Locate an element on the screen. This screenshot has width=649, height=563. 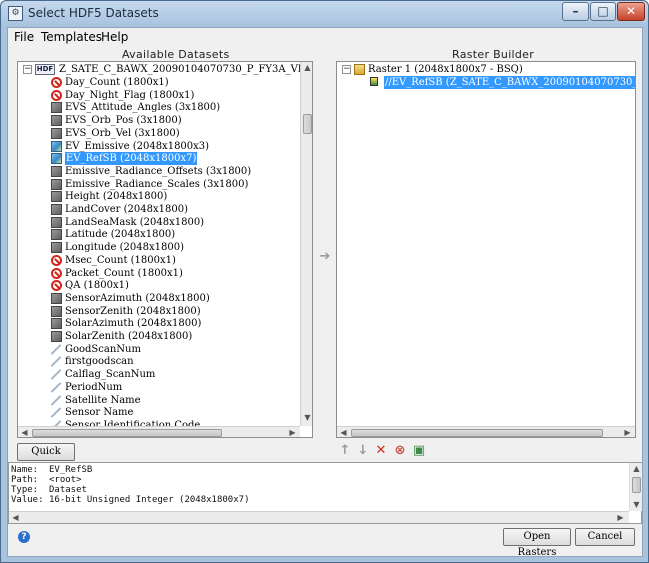
maximize-button: □ is located at coordinates (603, 11).